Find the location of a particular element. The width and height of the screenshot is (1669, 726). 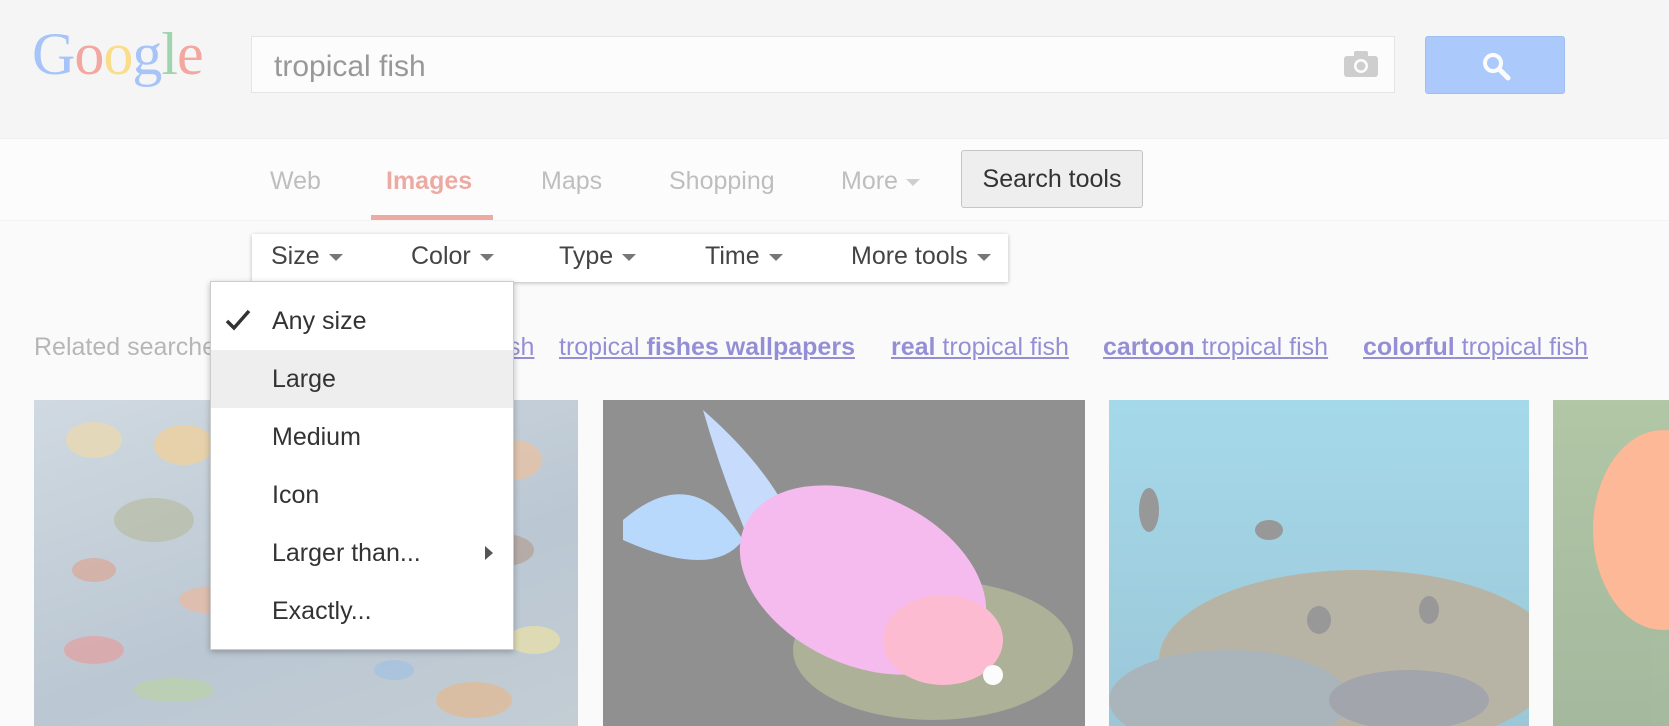

image-result-pink-fish is located at coordinates (844, 563).